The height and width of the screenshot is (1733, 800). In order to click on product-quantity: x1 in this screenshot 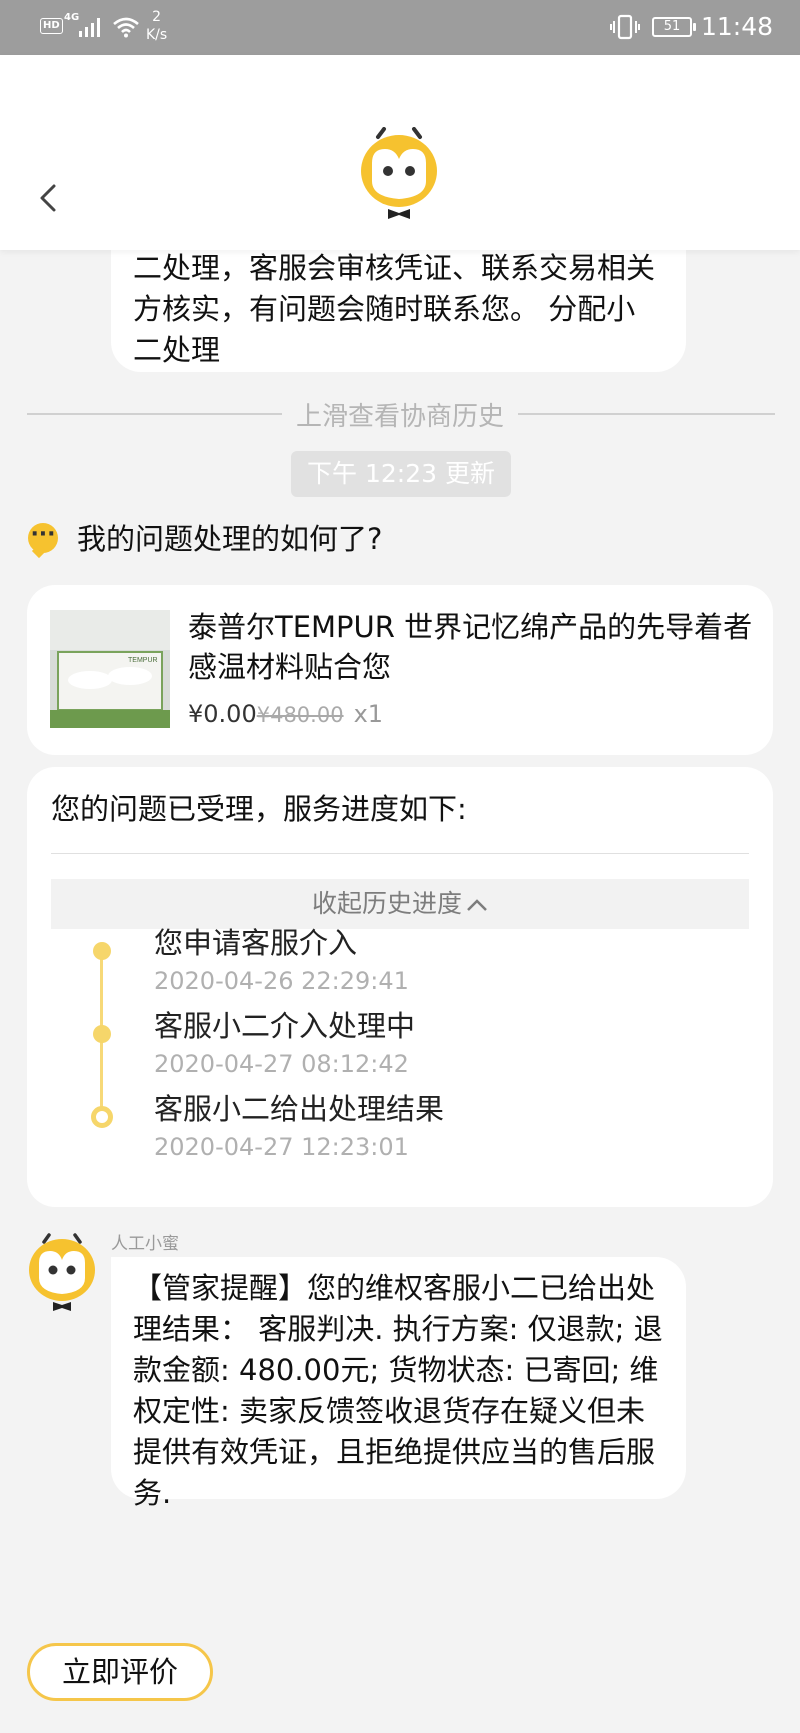, I will do `click(368, 714)`.